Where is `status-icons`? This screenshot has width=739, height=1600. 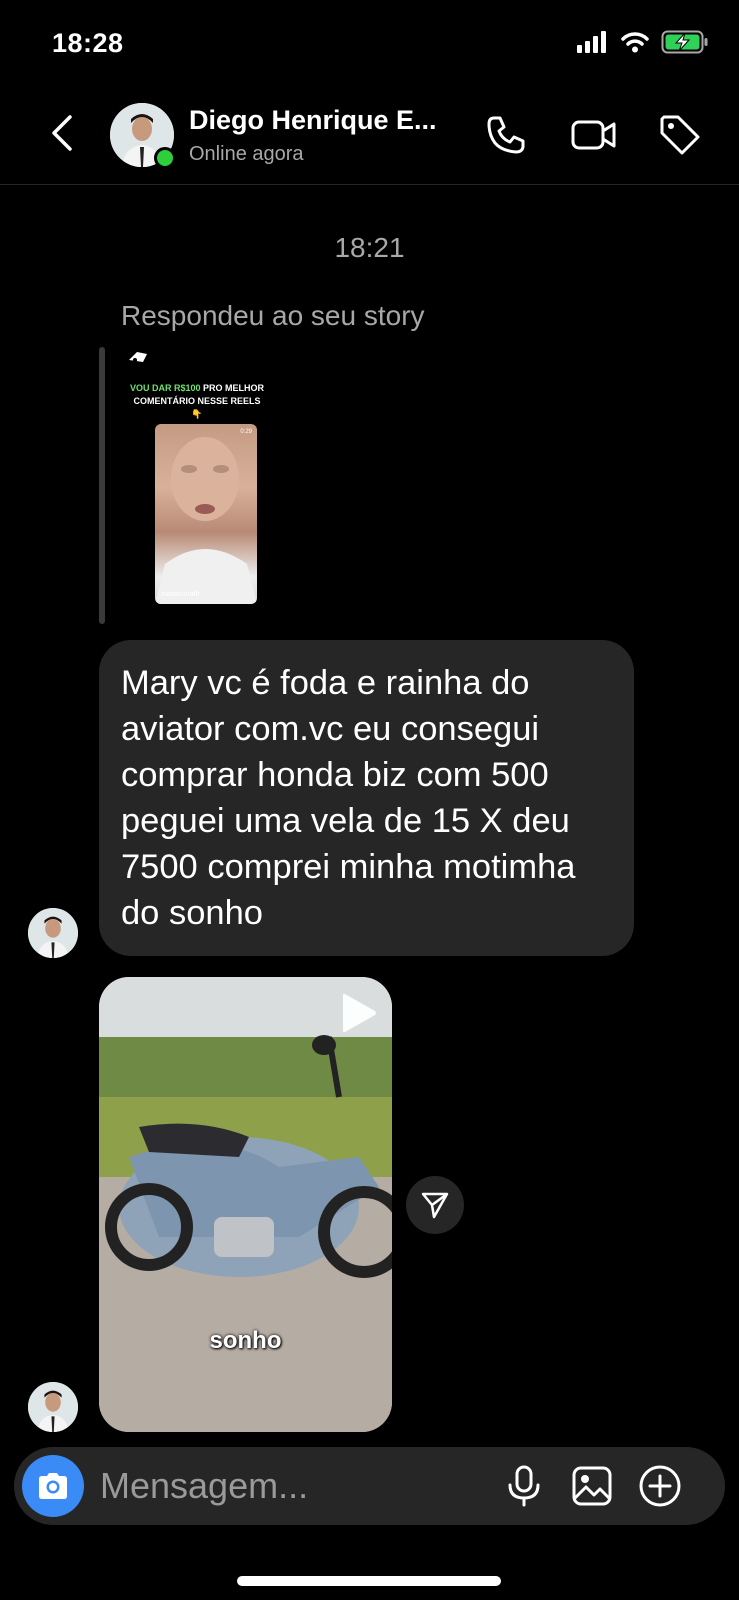 status-icons is located at coordinates (643, 42).